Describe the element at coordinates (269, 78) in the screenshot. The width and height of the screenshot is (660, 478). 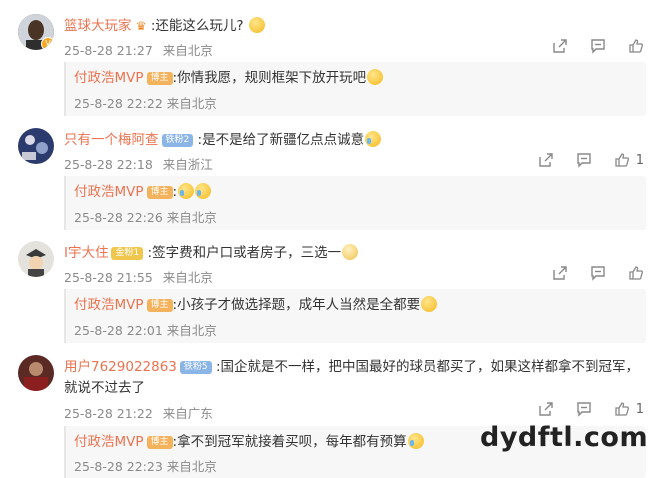
I see `reply-text: :你情我愿，规则框架下放开玩吧` at that location.